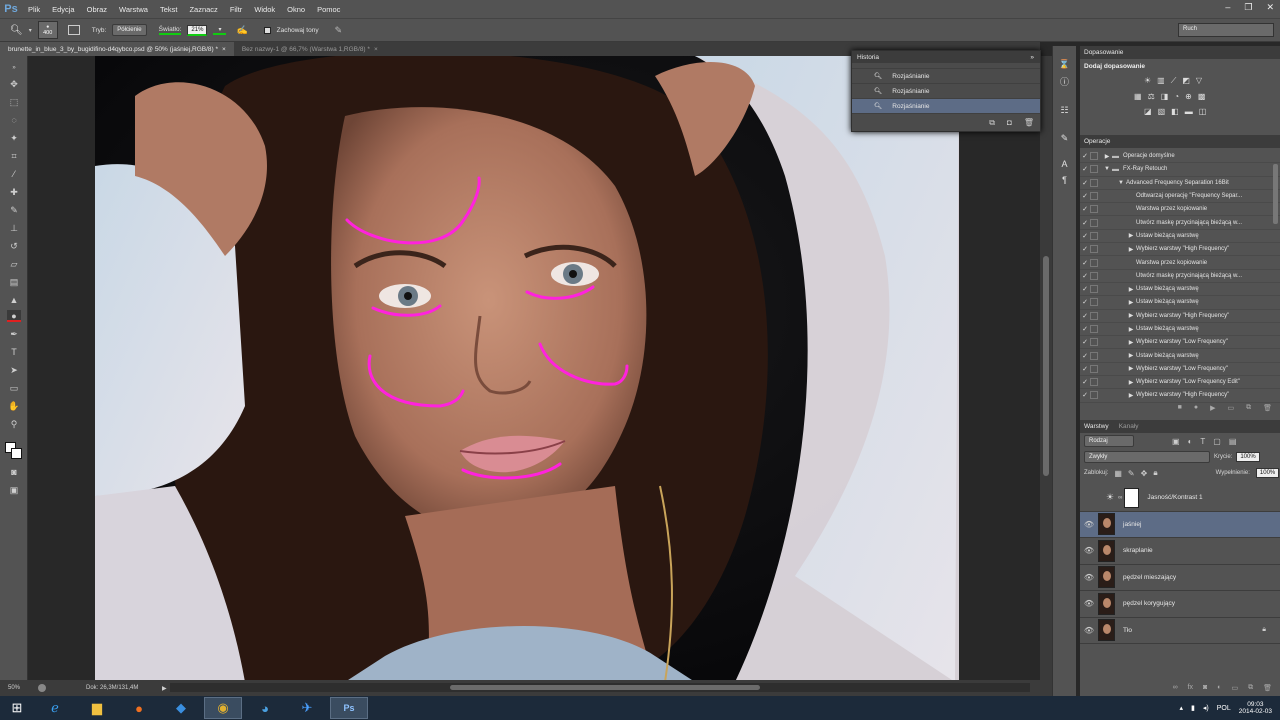 This screenshot has height=720, width=1280. What do you see at coordinates (1202, 96) in the screenshot?
I see `color-lookup-icon: ▩` at bounding box center [1202, 96].